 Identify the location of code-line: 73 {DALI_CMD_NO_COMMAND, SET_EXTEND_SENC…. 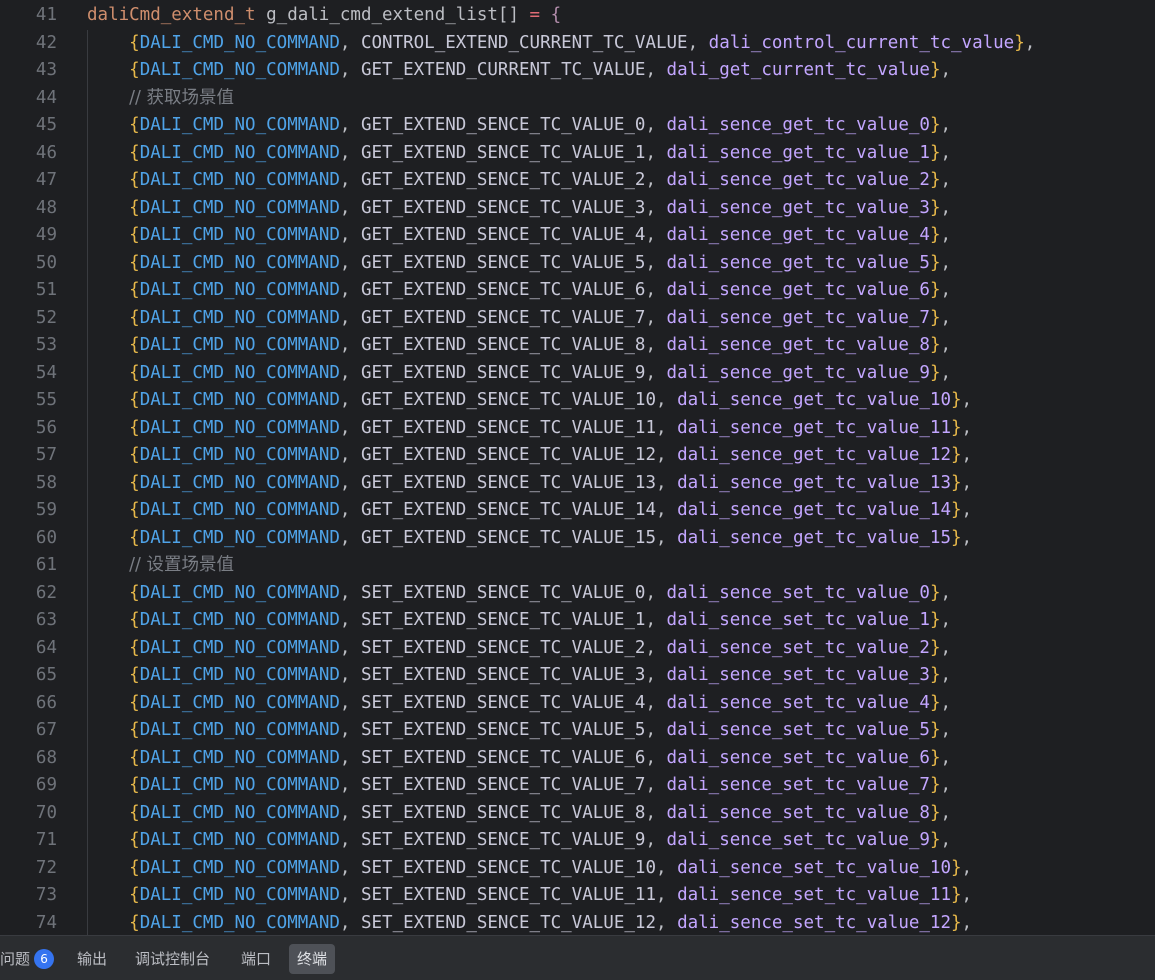
(577, 896).